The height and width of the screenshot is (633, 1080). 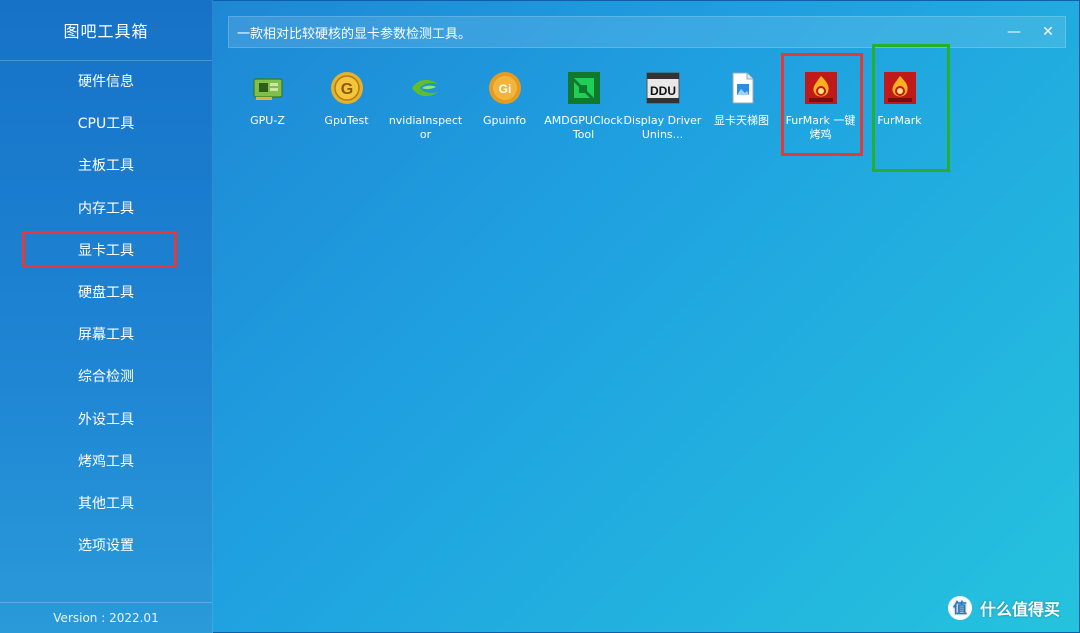 I want to click on tool-description: 一款相对比较硬核的显卡参数检测工具。, so click(x=354, y=34).